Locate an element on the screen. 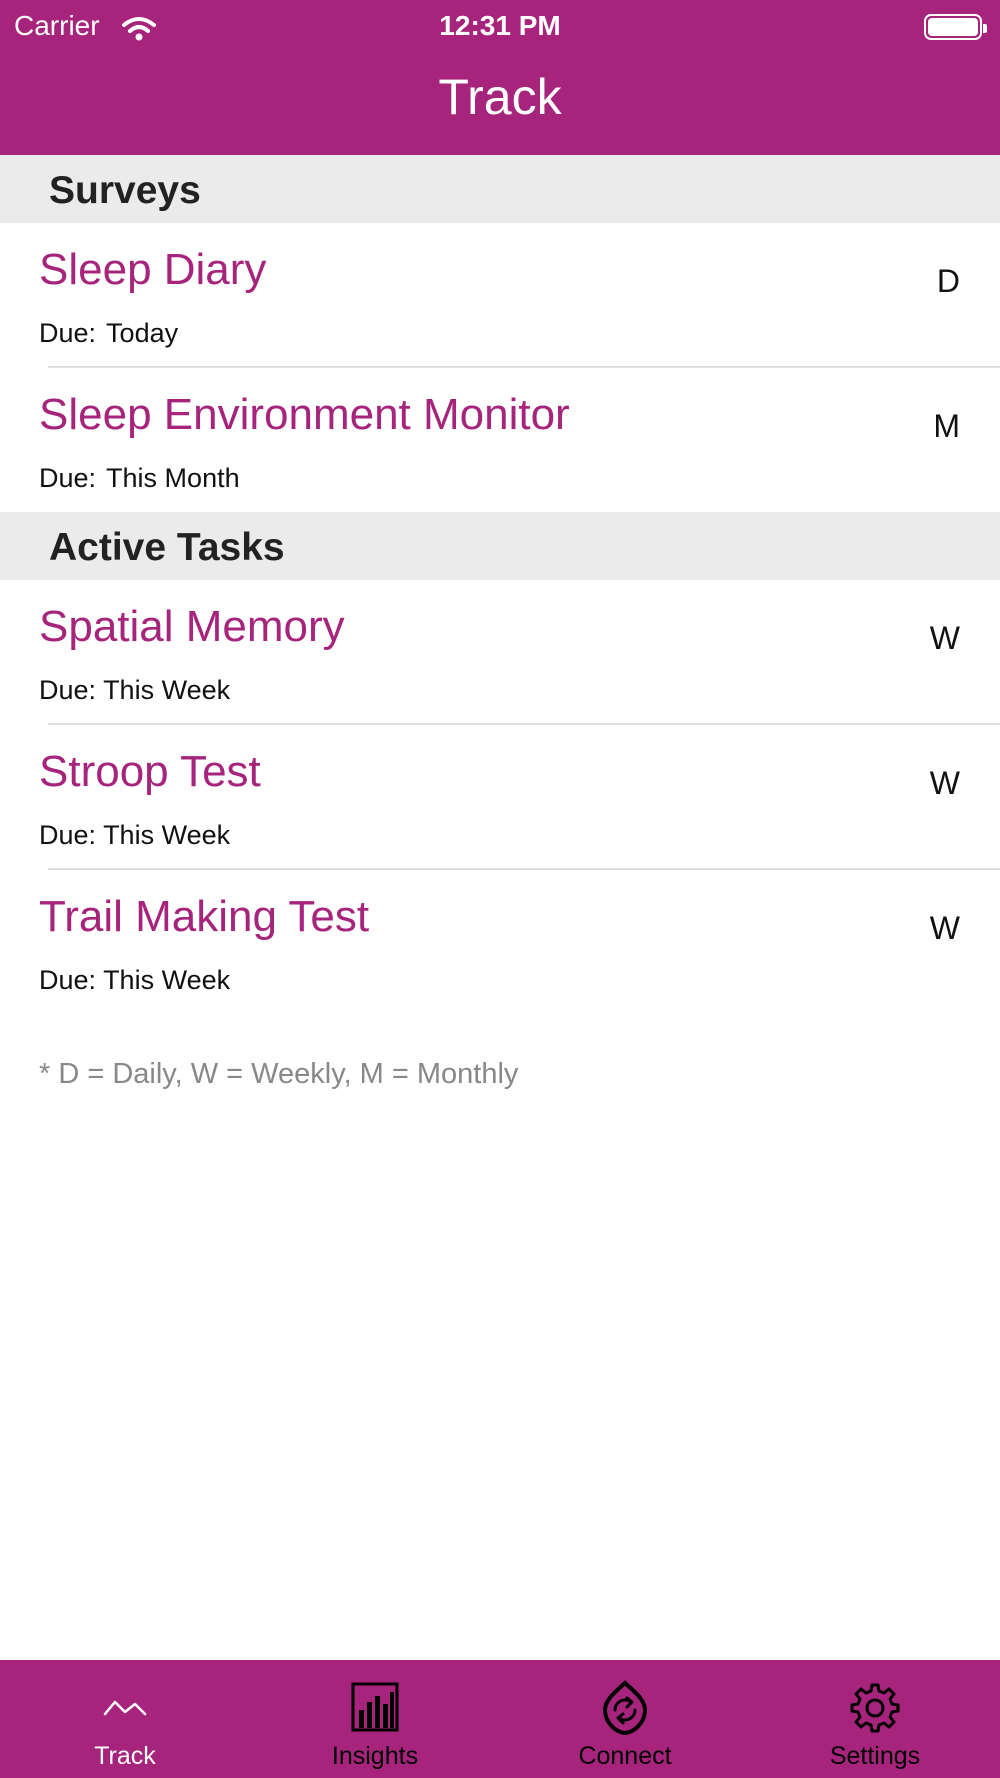  list-item: Sleep Diary Due: Today D is located at coordinates (500, 295).